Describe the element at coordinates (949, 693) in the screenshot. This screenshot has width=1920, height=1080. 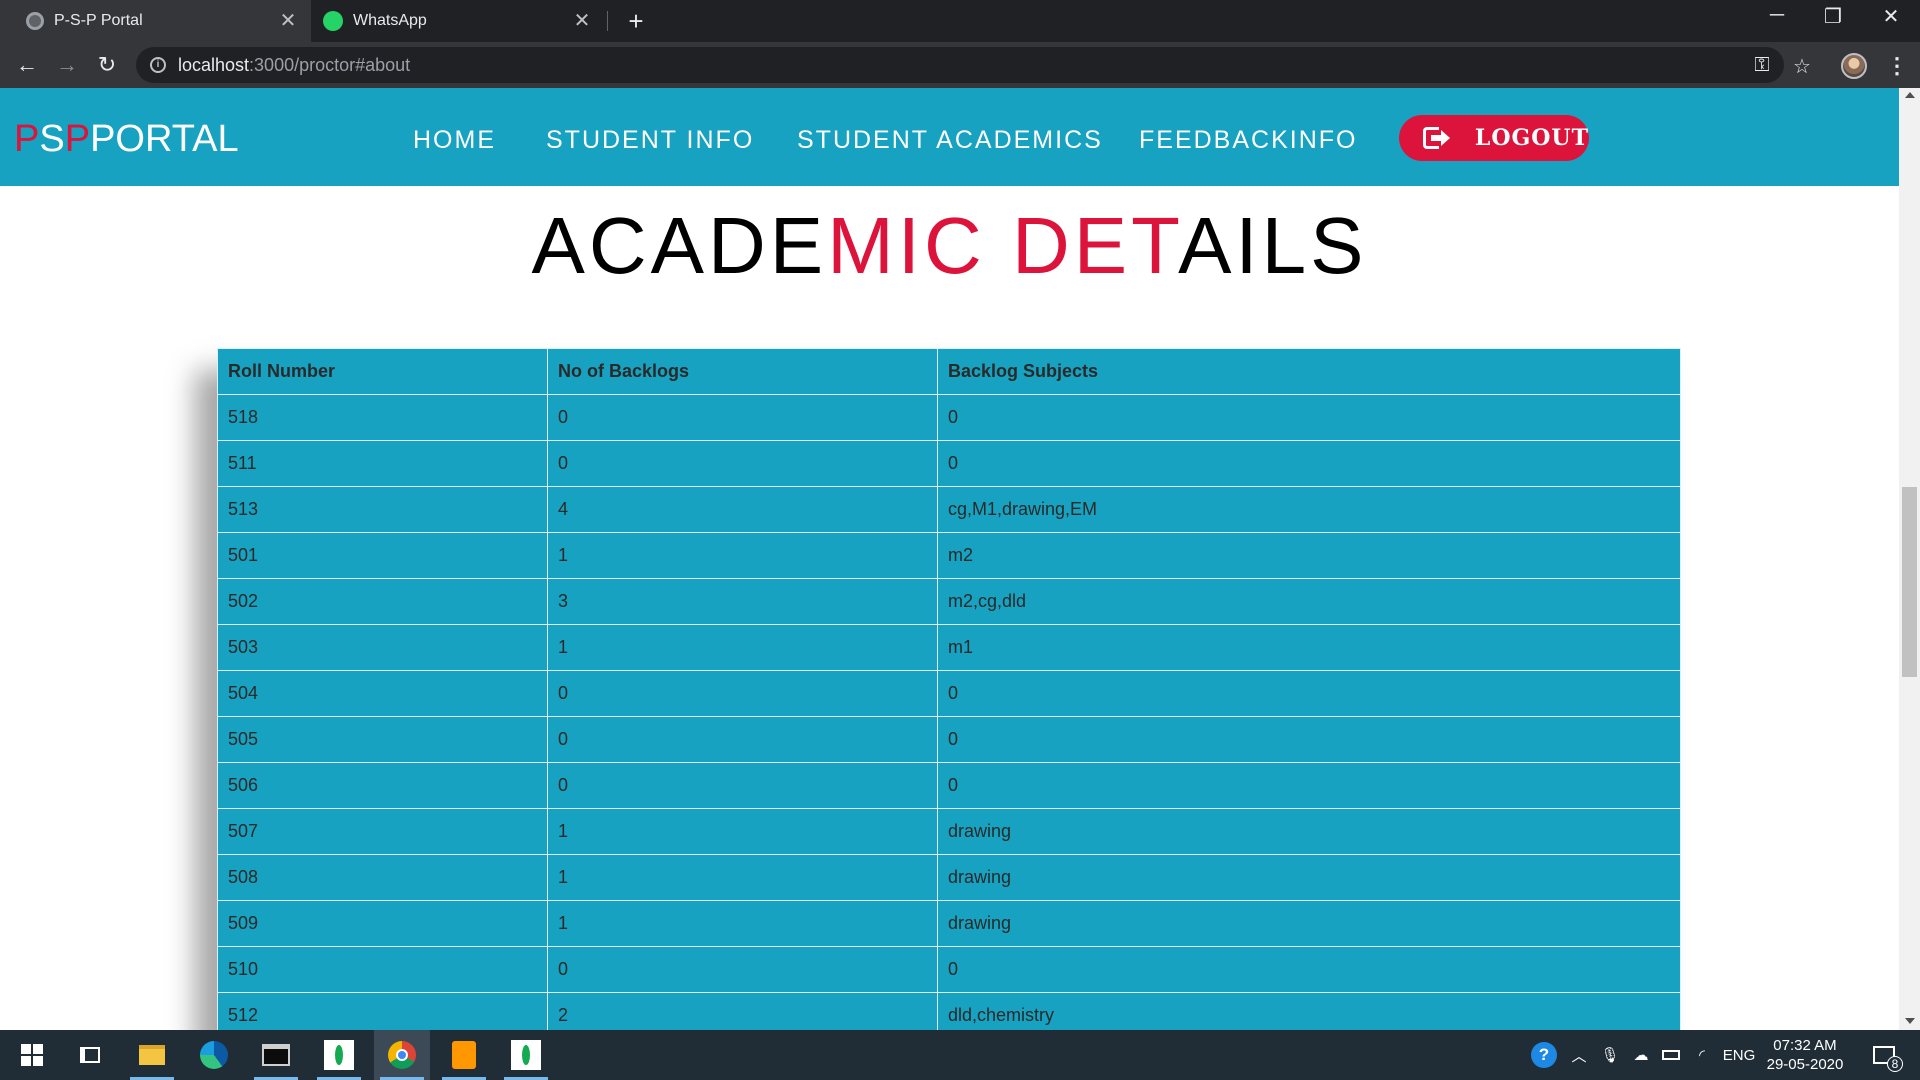
I see `table-row: 504 0 0` at that location.